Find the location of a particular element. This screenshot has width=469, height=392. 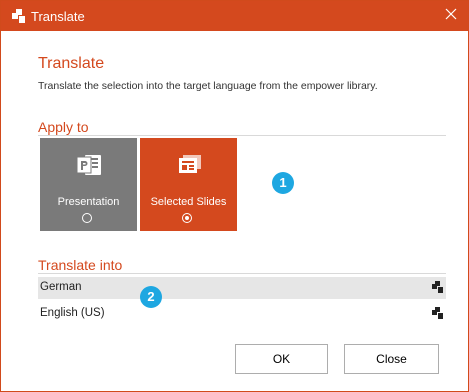

empower-logo-icon is located at coordinates (18, 16).